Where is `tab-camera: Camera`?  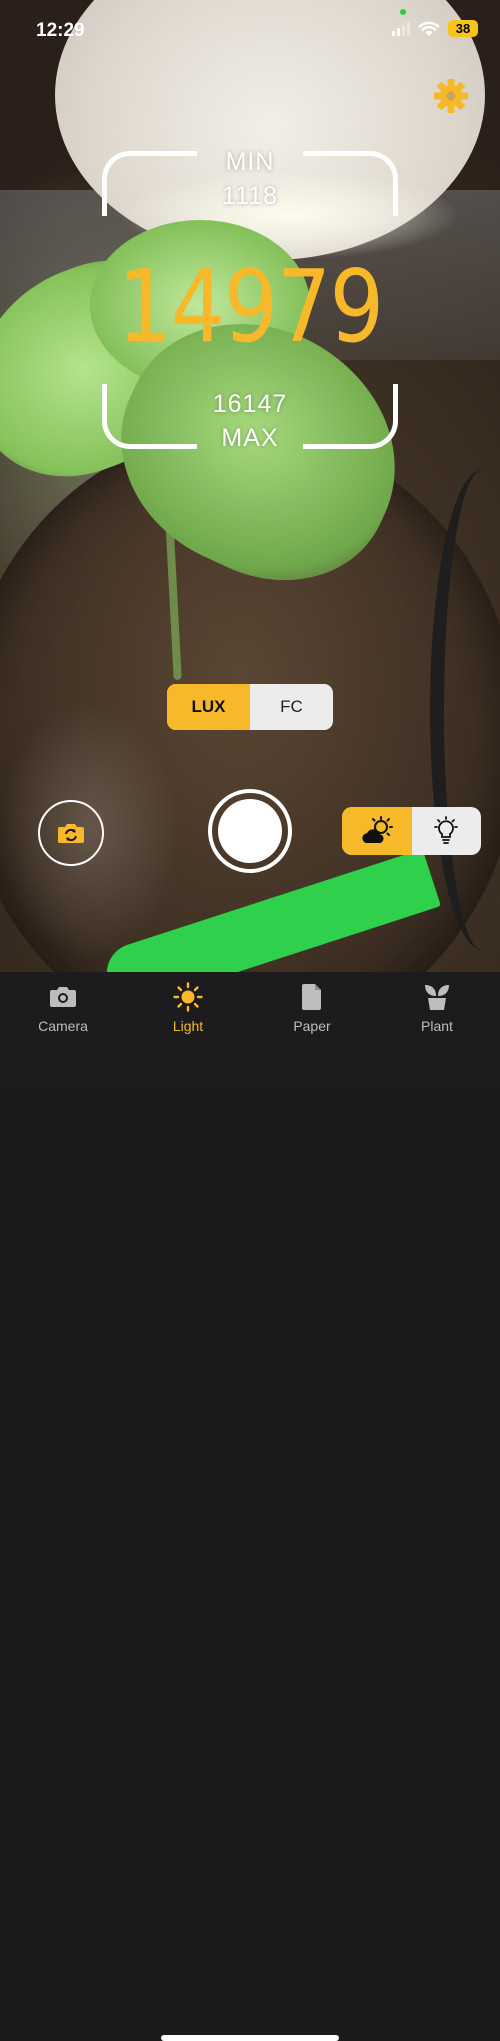
tab-camera: Camera is located at coordinates (63, 1008).